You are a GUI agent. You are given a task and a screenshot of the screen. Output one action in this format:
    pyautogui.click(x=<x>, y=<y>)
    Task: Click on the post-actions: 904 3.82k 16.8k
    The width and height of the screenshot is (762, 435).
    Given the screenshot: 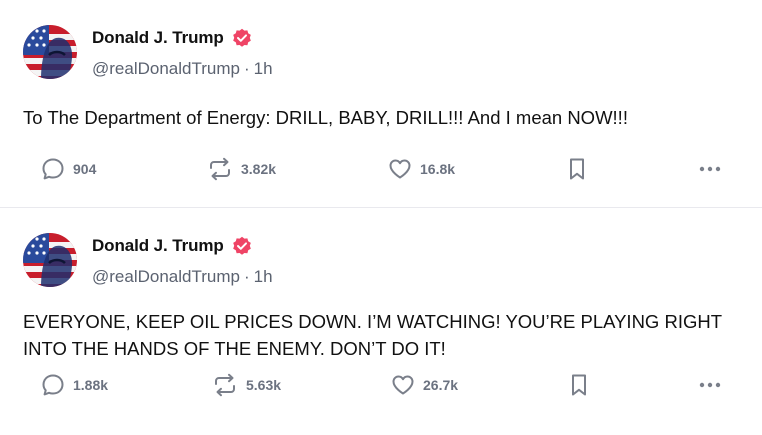 What is the action you would take?
    pyautogui.click(x=381, y=169)
    